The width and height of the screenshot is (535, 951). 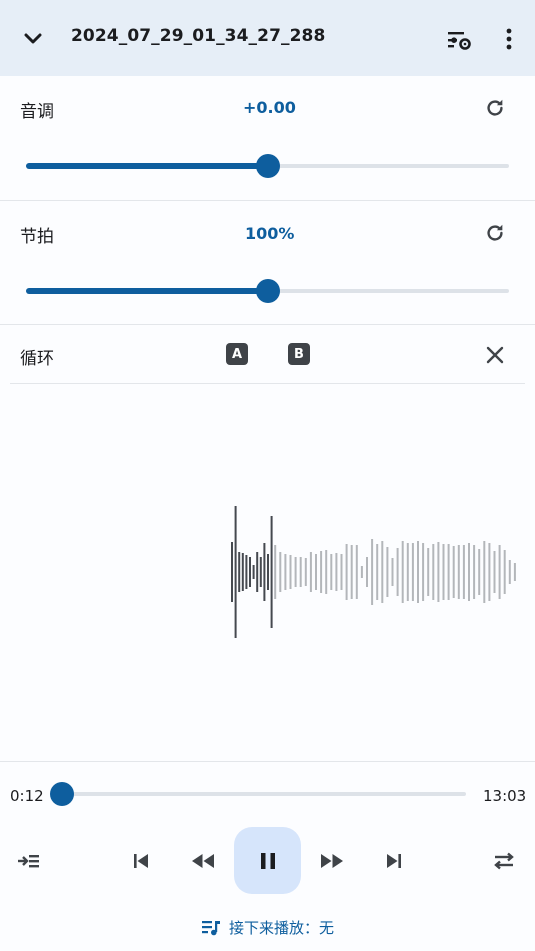 I want to click on pitch-value: +0.00, so click(x=269, y=107).